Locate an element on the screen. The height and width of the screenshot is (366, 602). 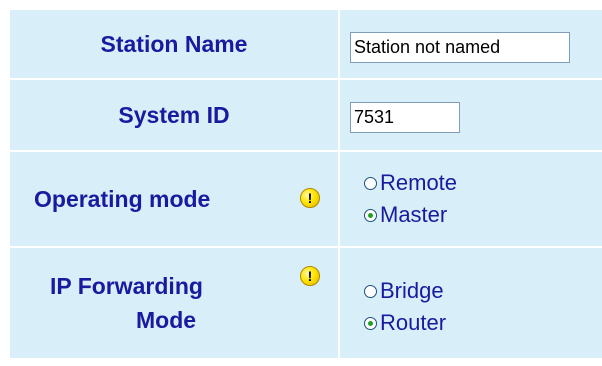
radio-remote: Remote is located at coordinates (410, 183).